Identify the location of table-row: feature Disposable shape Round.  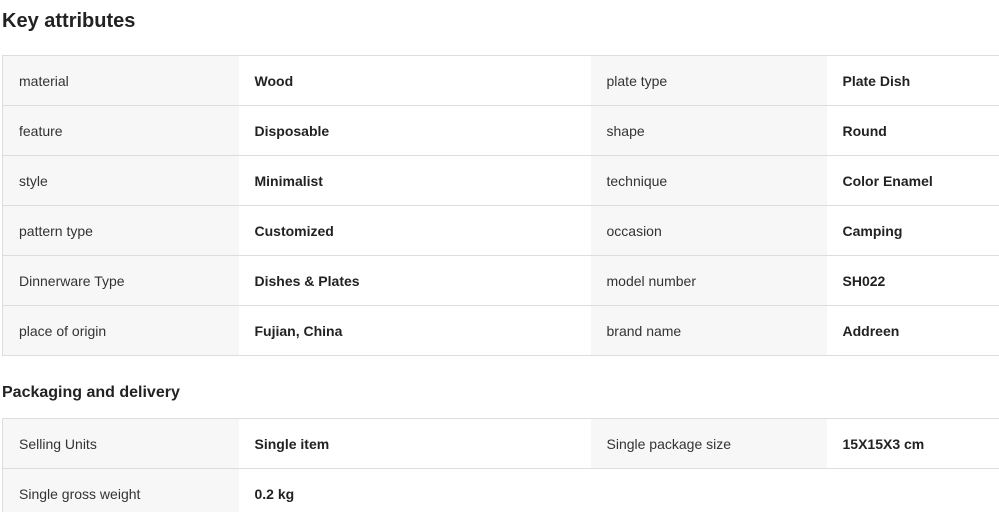
(500, 130).